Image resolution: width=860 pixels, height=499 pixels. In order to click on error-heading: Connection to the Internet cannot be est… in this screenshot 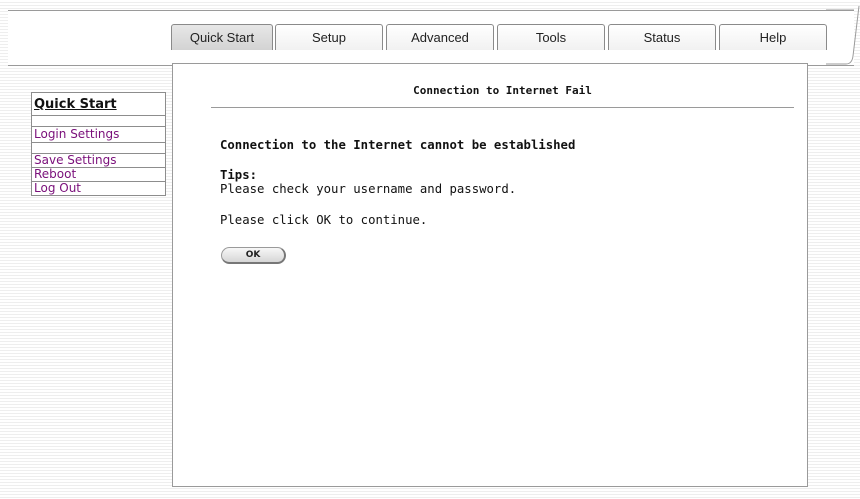, I will do `click(398, 145)`.